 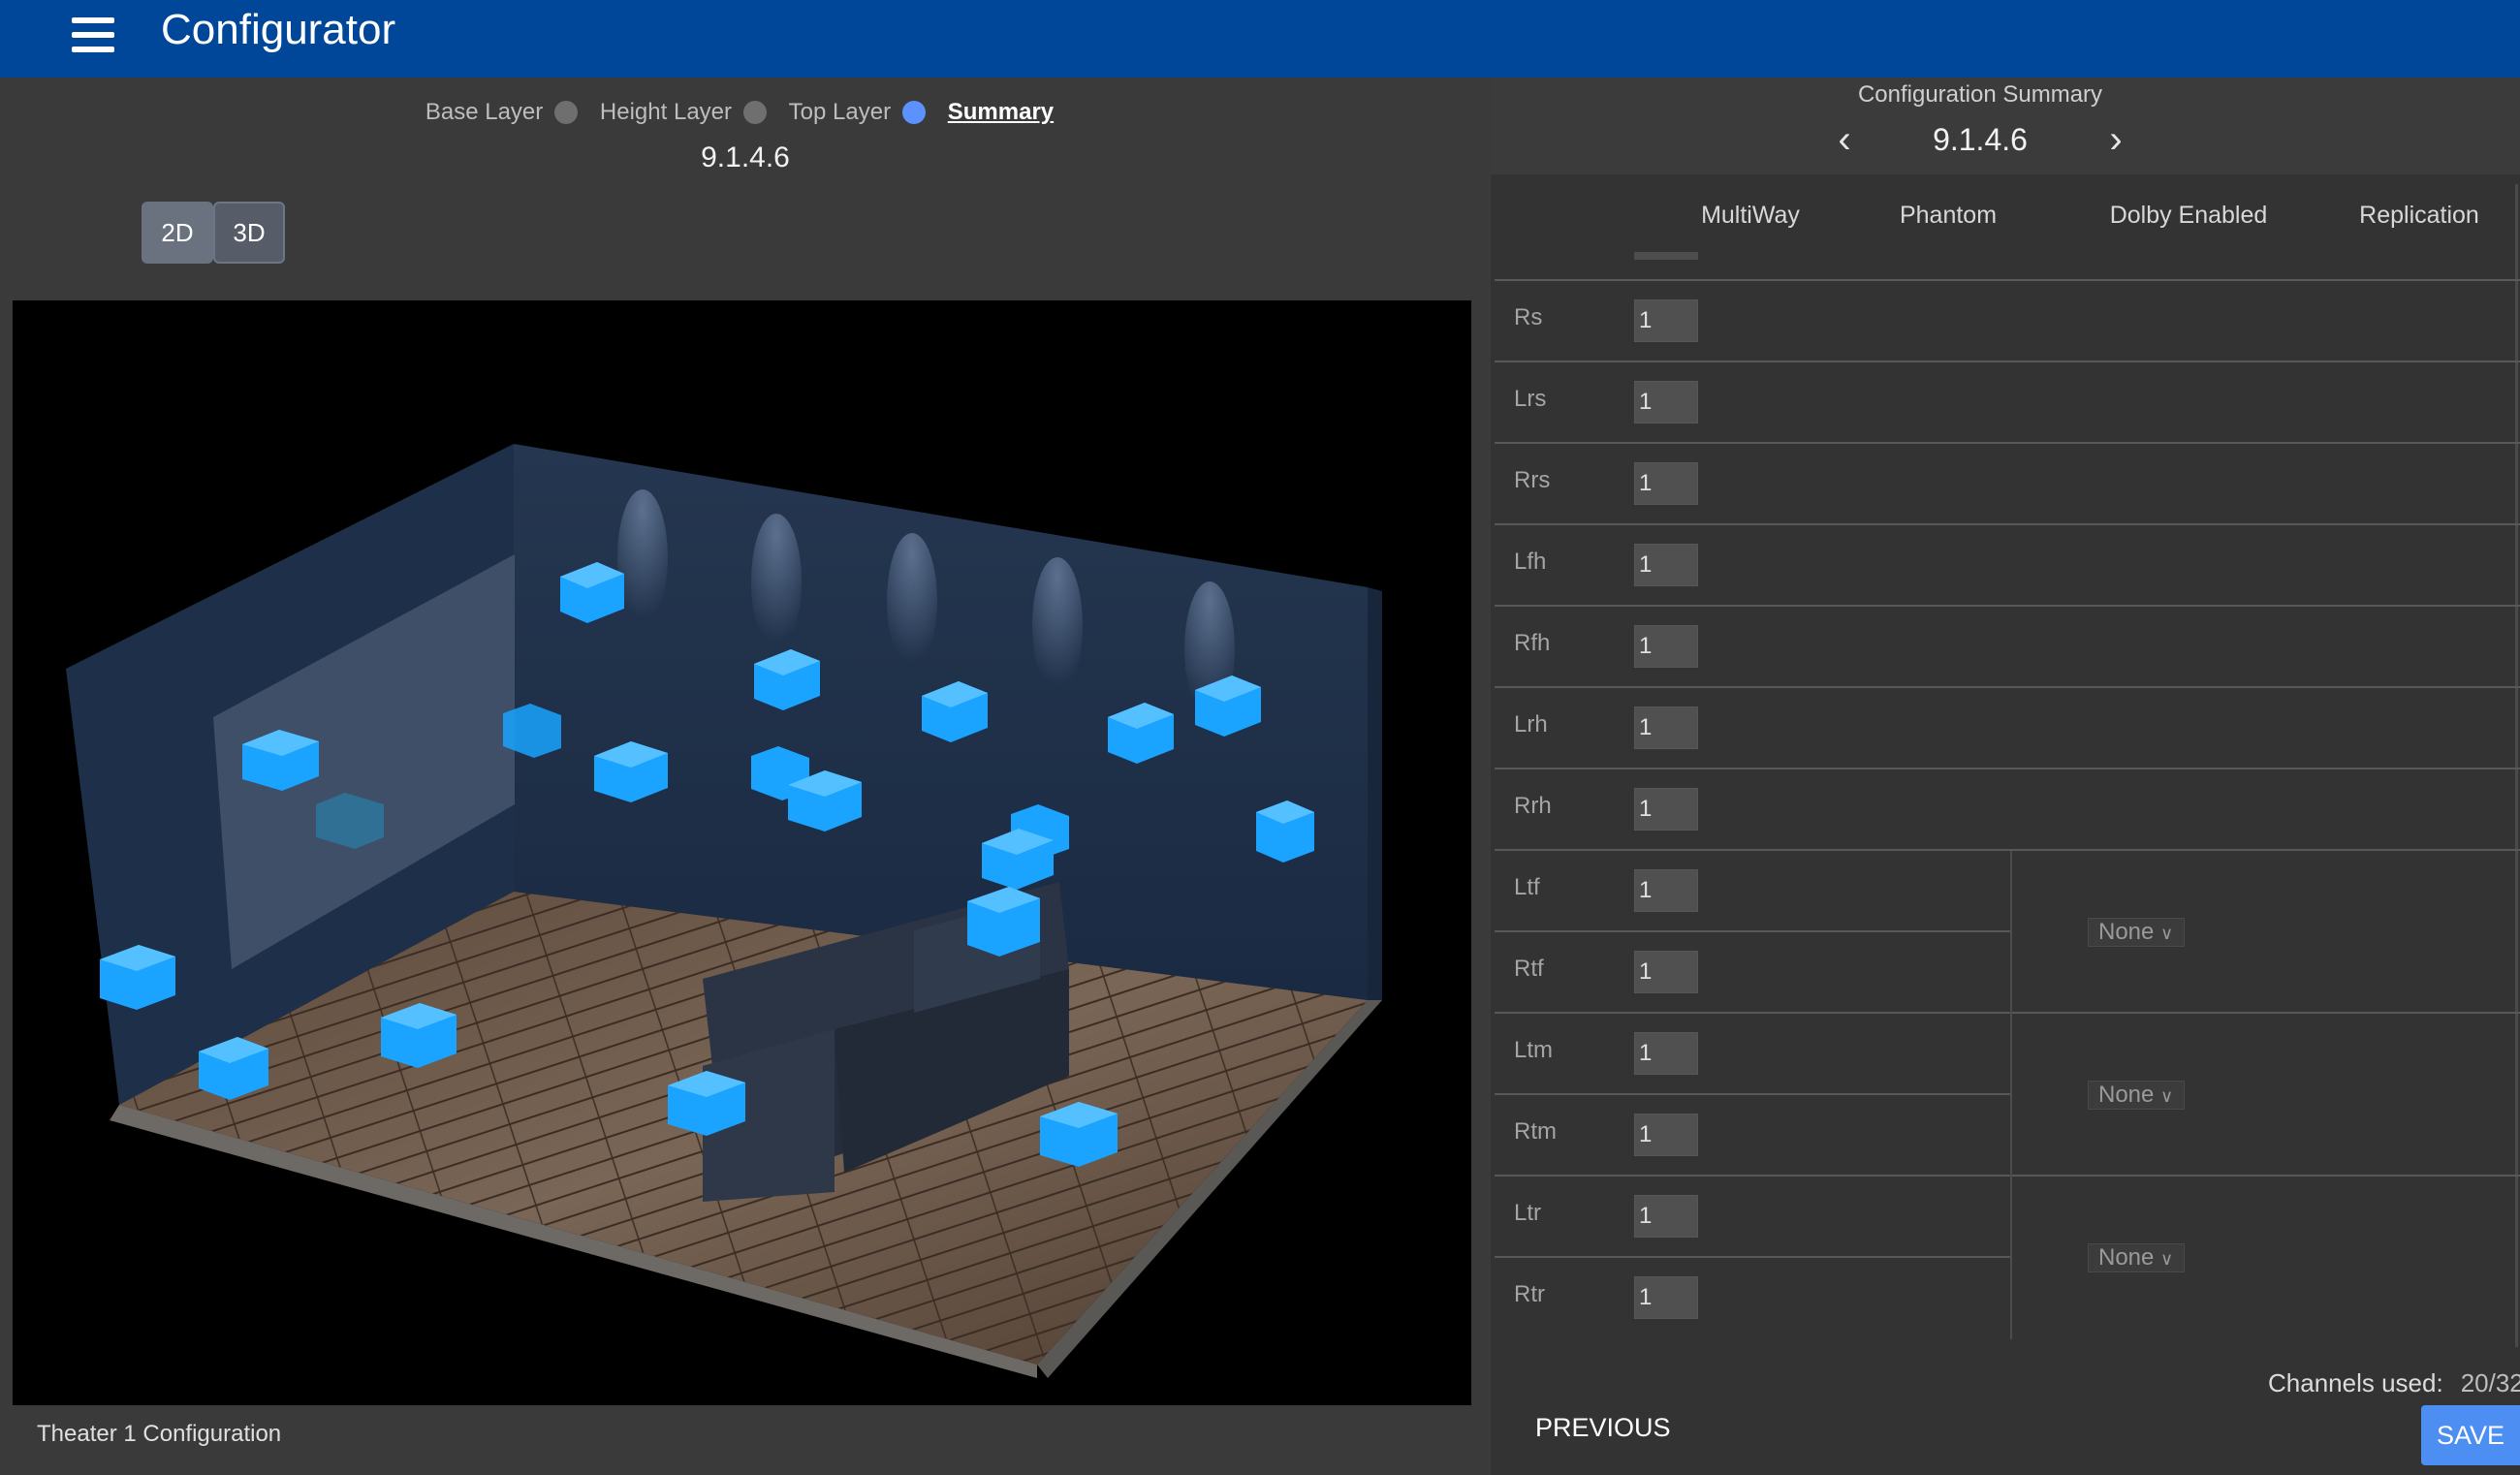 I want to click on summary-header: Configuration Summary ‹ 9.1.4.6 ›, so click(x=2006, y=126).